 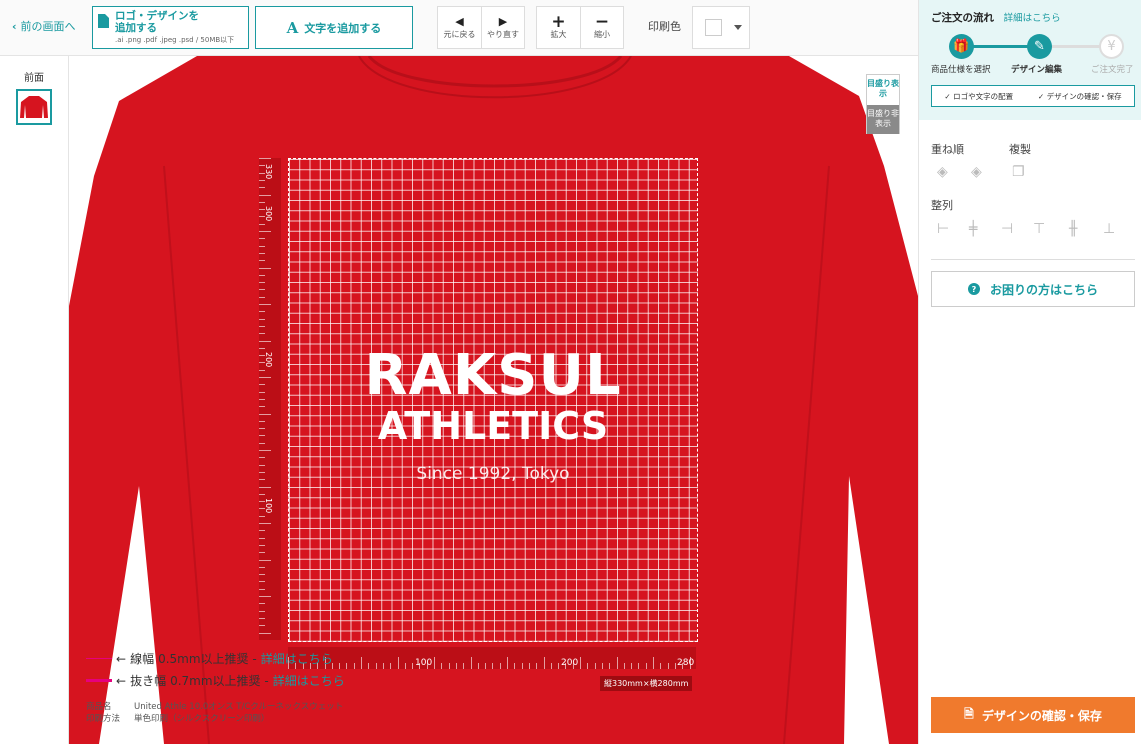 What do you see at coordinates (502, 27) in the screenshot?
I see `redo-button: ▶ やり直す` at bounding box center [502, 27].